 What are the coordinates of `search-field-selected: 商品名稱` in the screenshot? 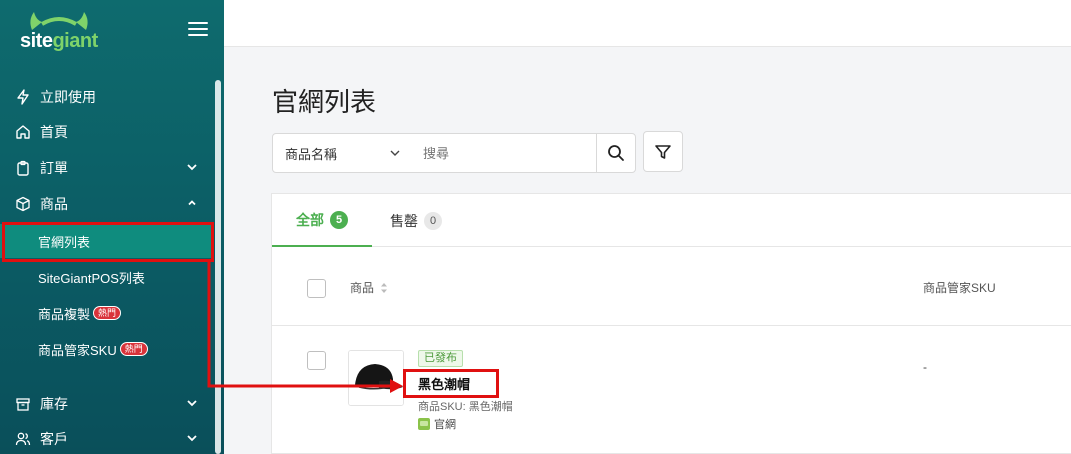 It's located at (311, 154).